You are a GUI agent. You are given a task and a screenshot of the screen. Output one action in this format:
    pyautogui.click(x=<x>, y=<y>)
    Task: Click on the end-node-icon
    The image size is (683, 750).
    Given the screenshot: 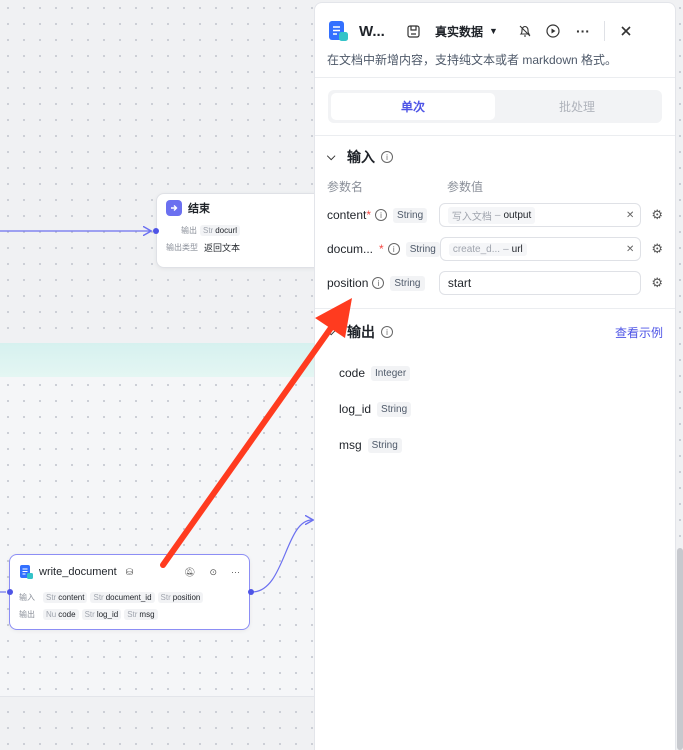 What is the action you would take?
    pyautogui.click(x=174, y=208)
    